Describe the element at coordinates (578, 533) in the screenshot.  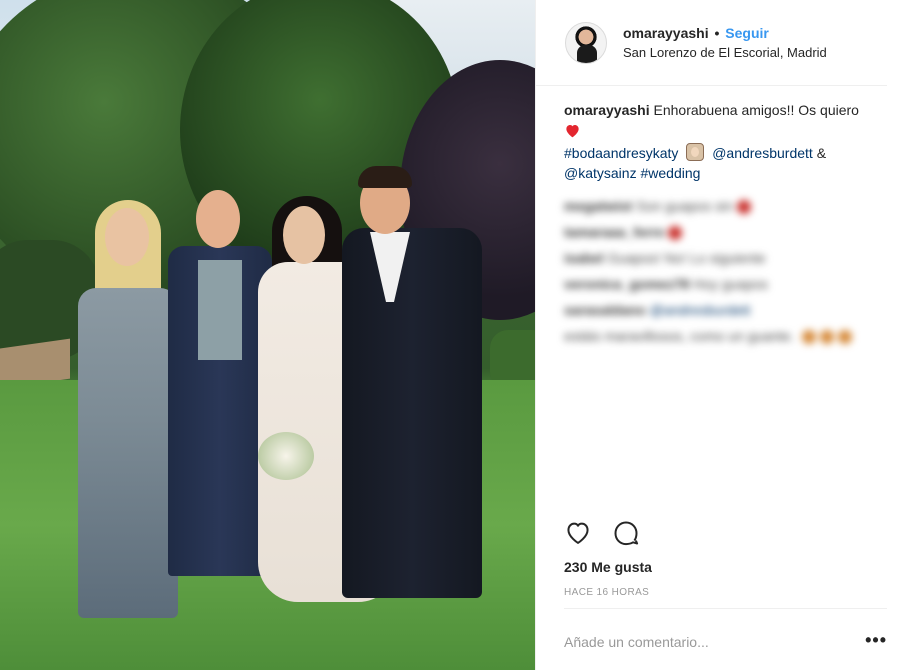
I see `heart-outline-icon` at that location.